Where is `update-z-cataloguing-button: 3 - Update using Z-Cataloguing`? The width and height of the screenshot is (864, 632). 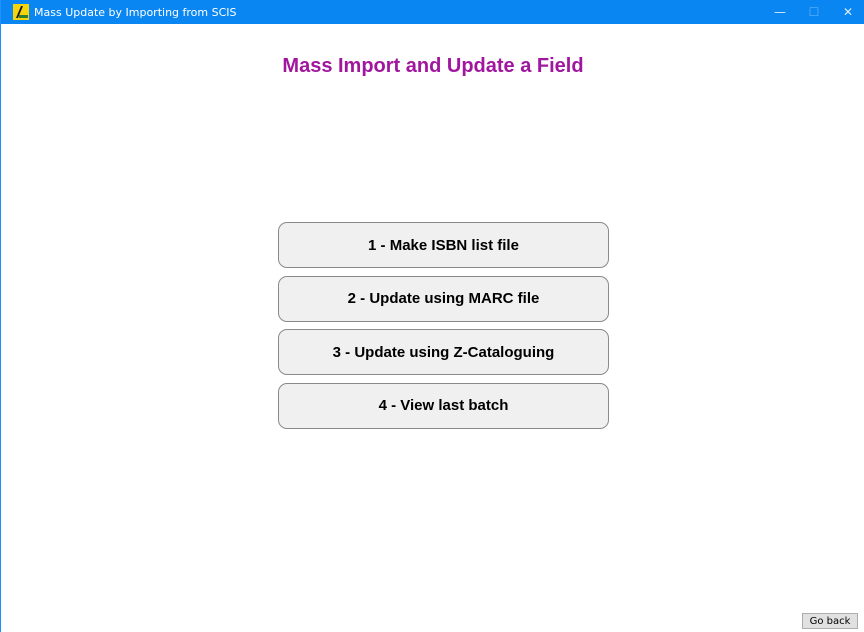
update-z-cataloguing-button: 3 - Update using Z-Cataloguing is located at coordinates (443, 352).